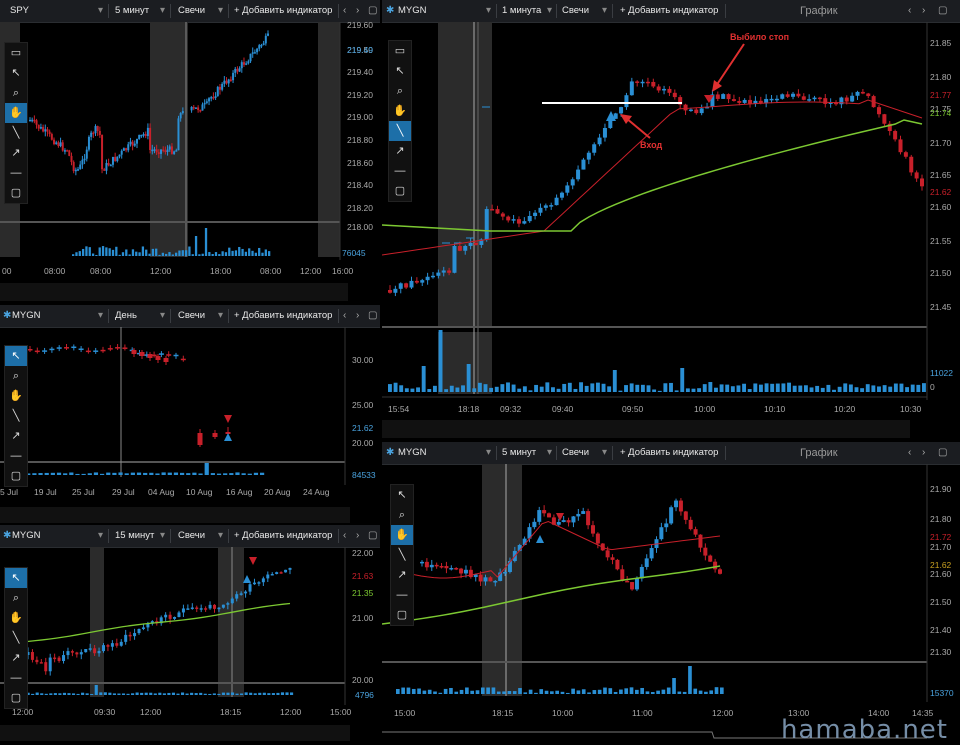 This screenshot has width=960, height=745. I want to click on time-axis-label: 04 Aug, so click(161, 492).